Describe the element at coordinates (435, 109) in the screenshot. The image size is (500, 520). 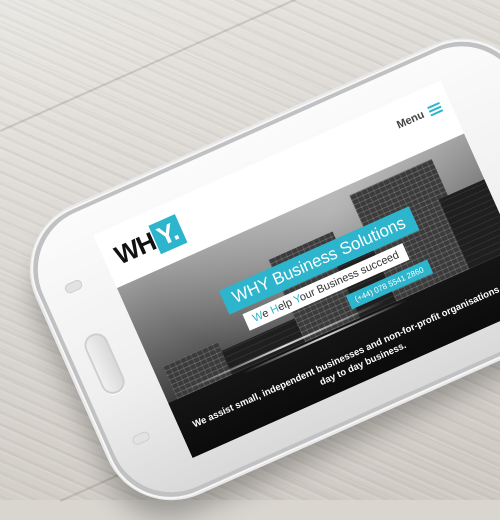
I see `hamburger-icon` at that location.